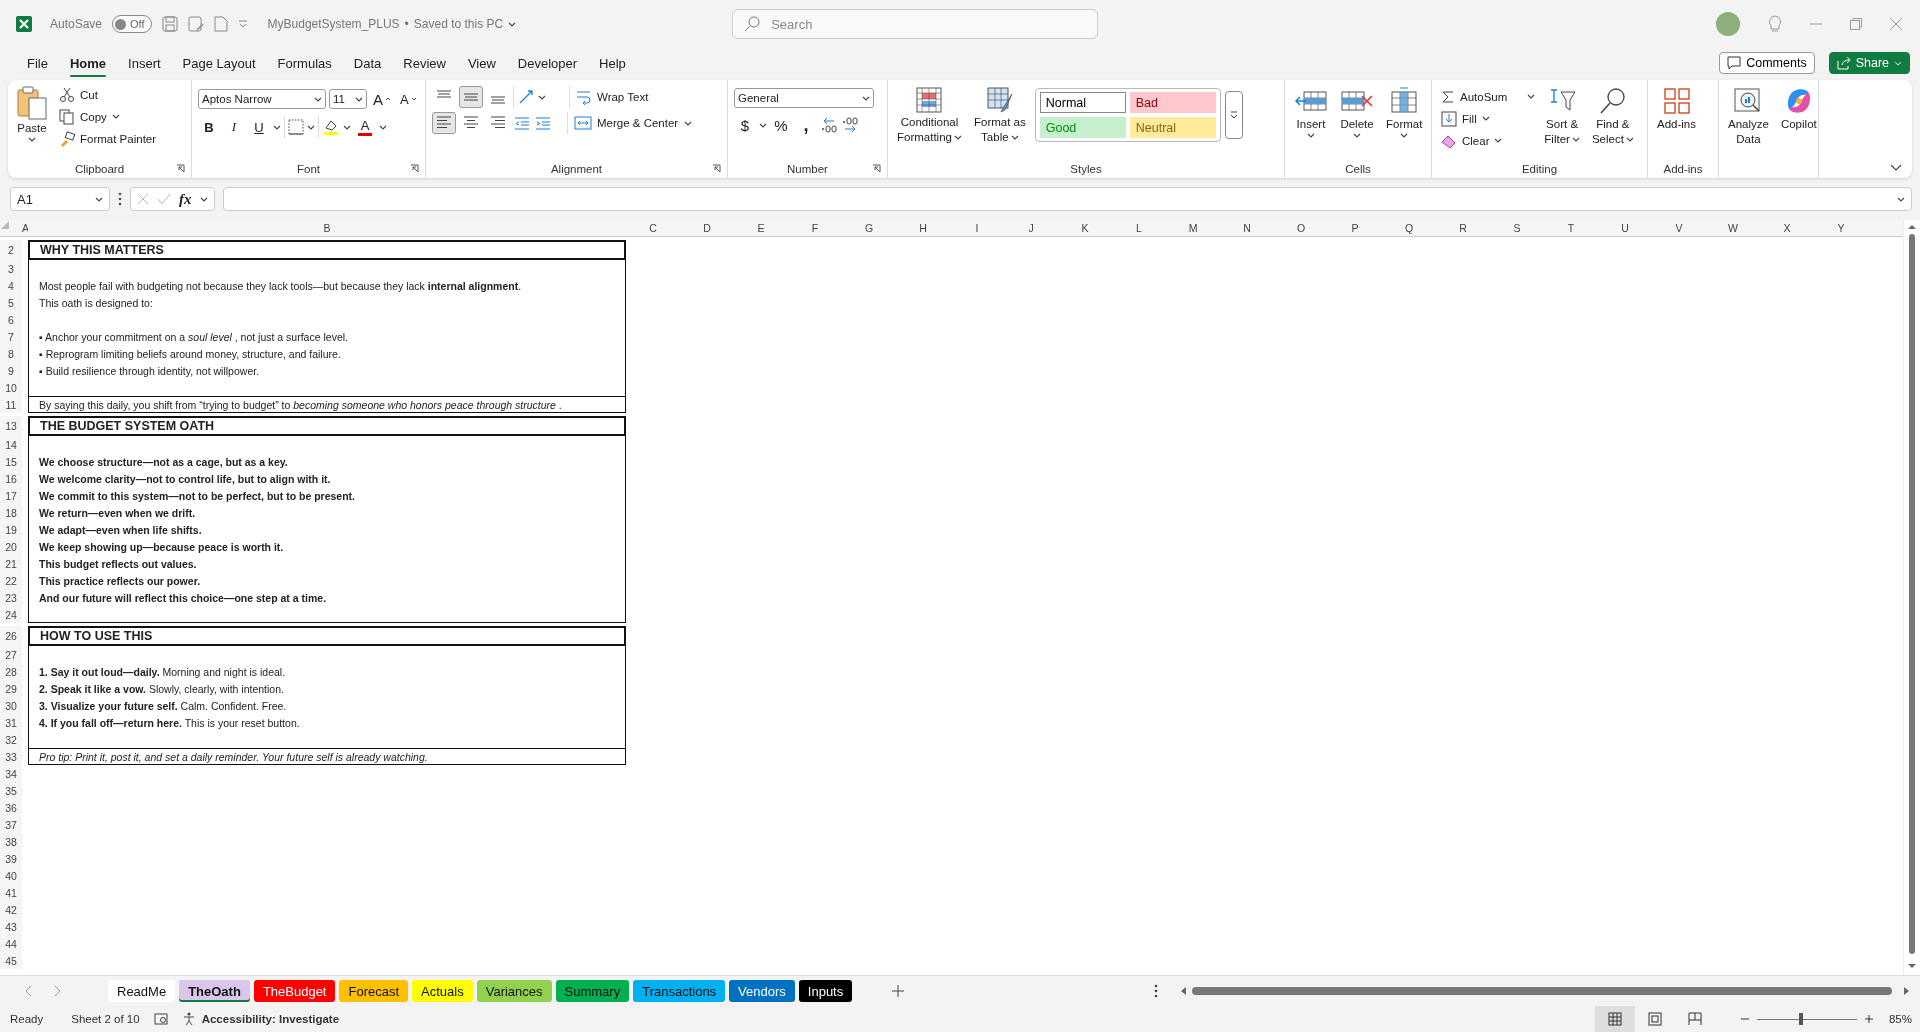 The image size is (1920, 1032). What do you see at coordinates (1474, 96) in the screenshot?
I see `autosum-button: AutoSum` at bounding box center [1474, 96].